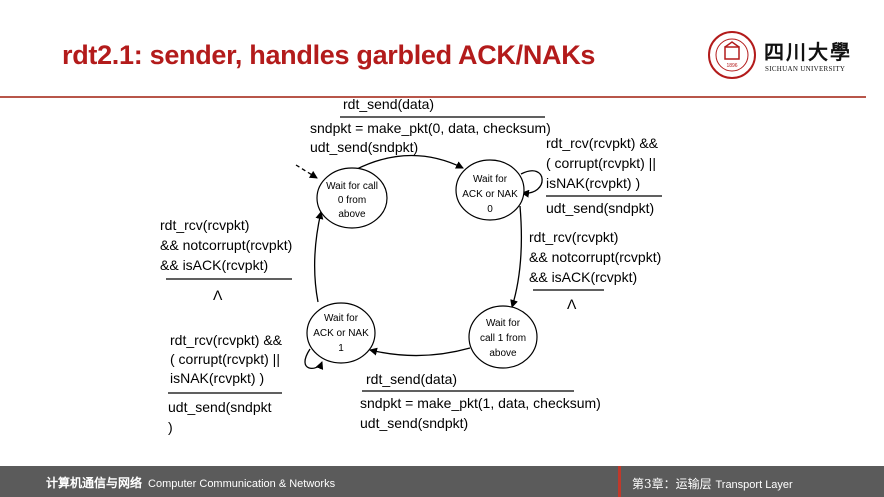  What do you see at coordinates (214, 265) in the screenshot?
I see `transition-ack-1-event: && isACK(rcvpkt)` at bounding box center [214, 265].